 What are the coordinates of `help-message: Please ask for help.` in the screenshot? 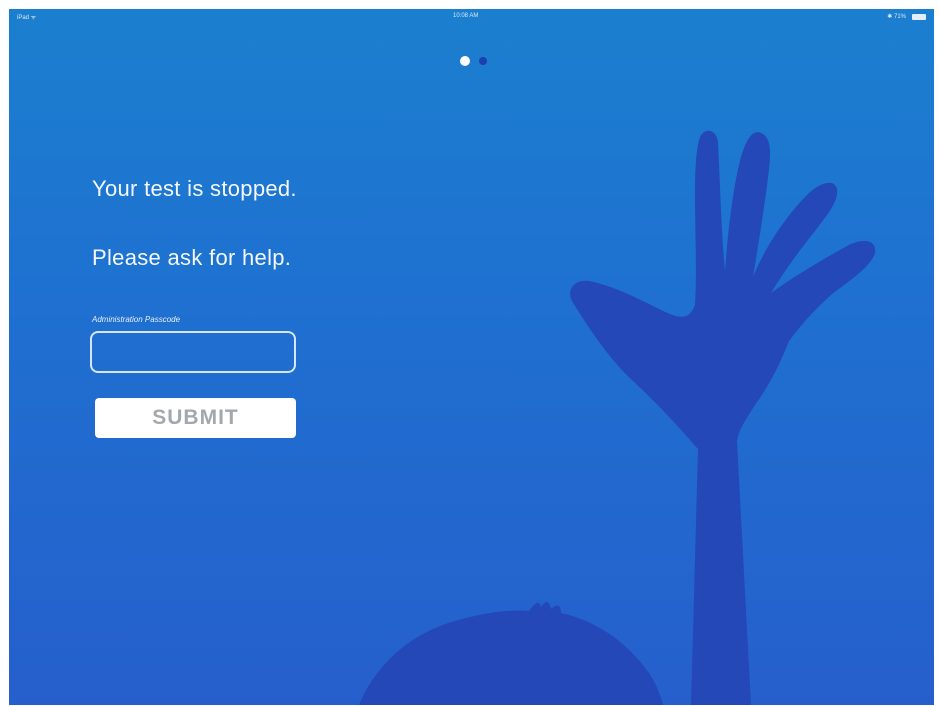 It's located at (192, 257).